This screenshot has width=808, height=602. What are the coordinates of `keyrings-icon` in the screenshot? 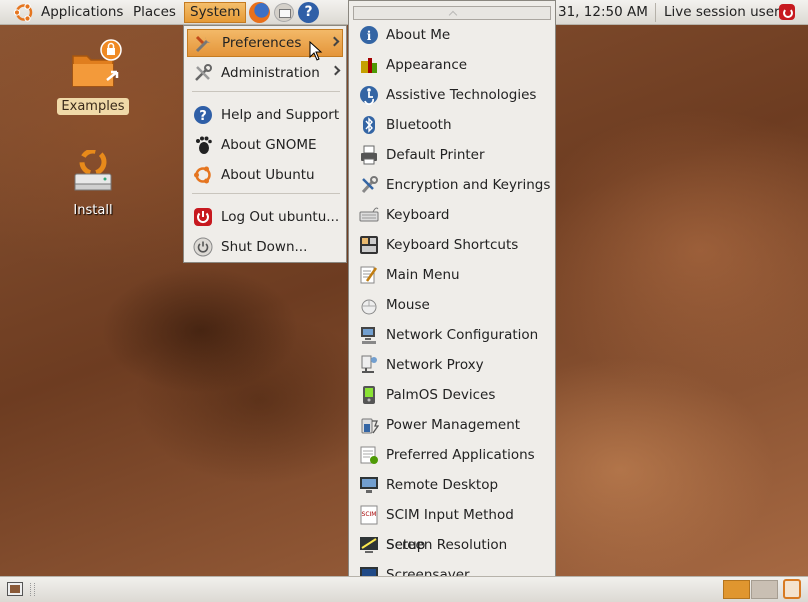 It's located at (369, 185).